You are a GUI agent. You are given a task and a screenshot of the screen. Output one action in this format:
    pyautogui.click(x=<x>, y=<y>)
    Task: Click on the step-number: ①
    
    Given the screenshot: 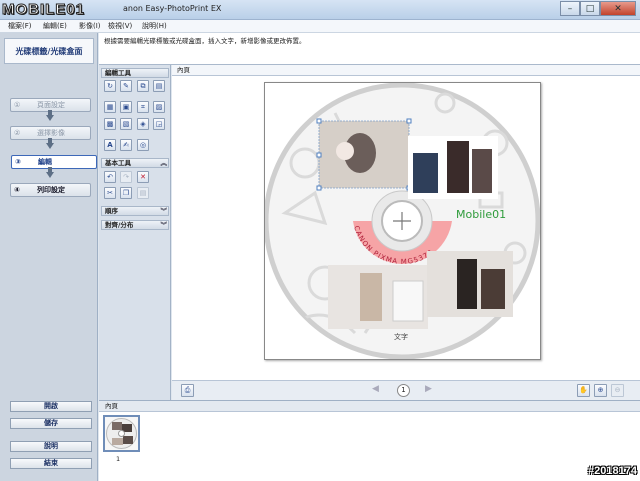 What is the action you would take?
    pyautogui.click(x=17, y=105)
    